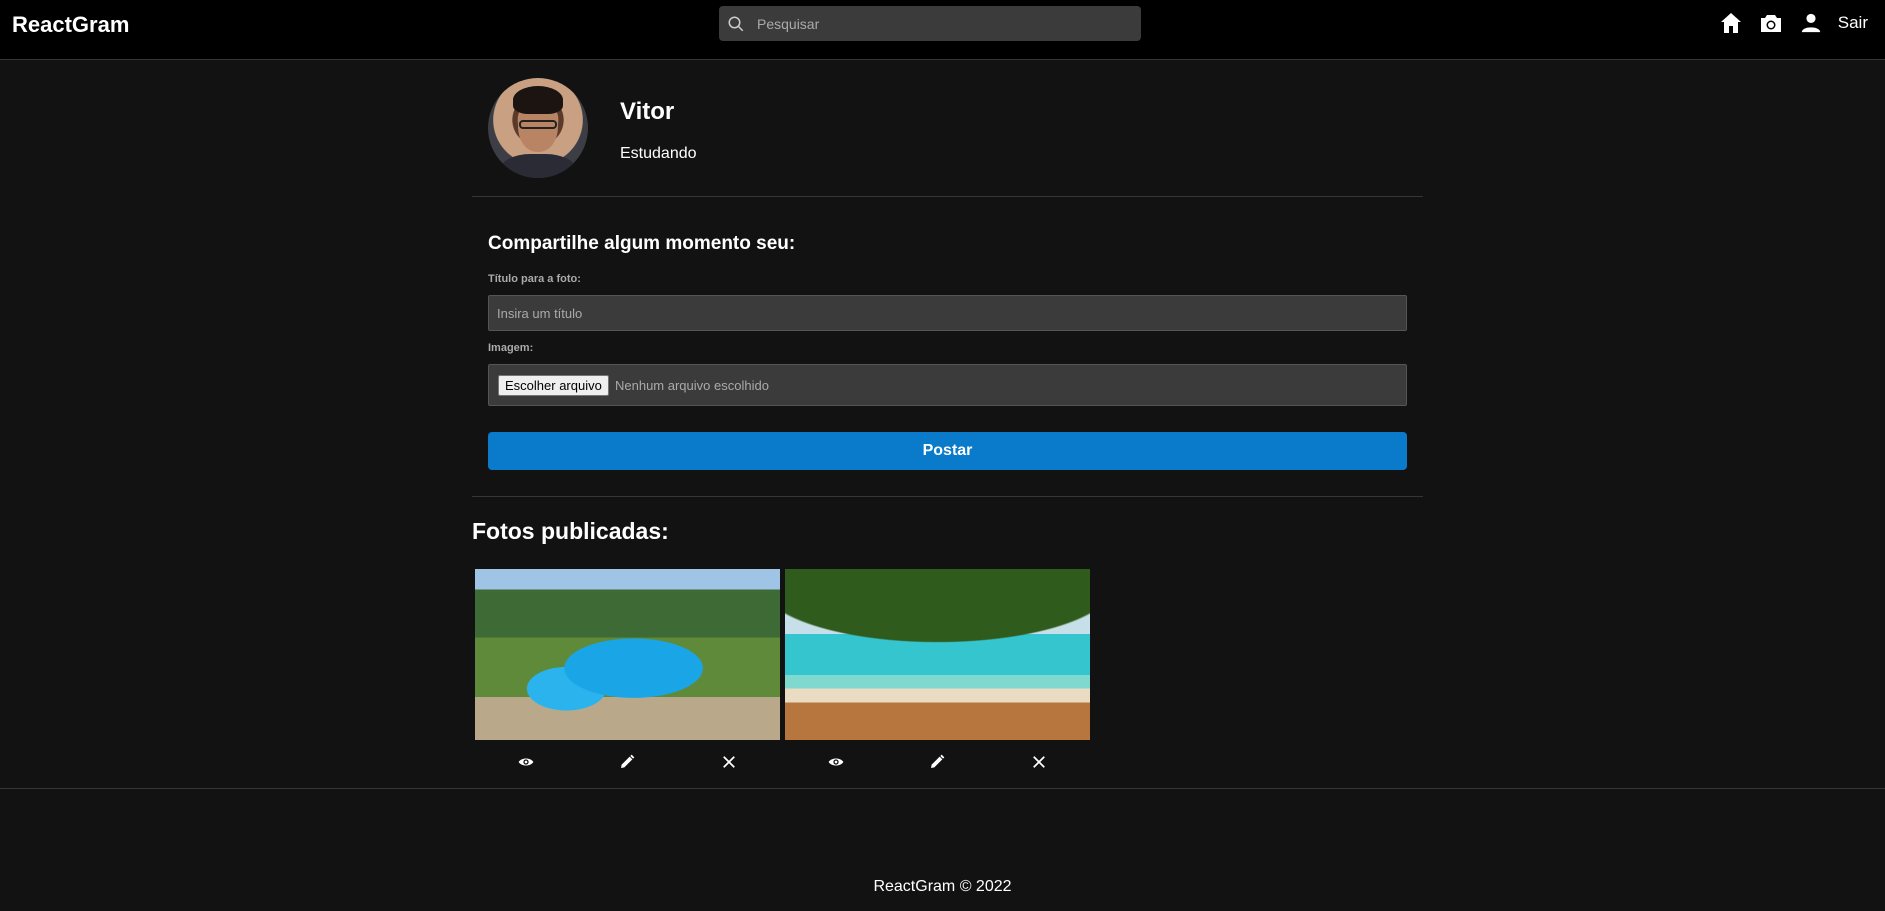 The image size is (1885, 911). I want to click on avatar, so click(538, 128).